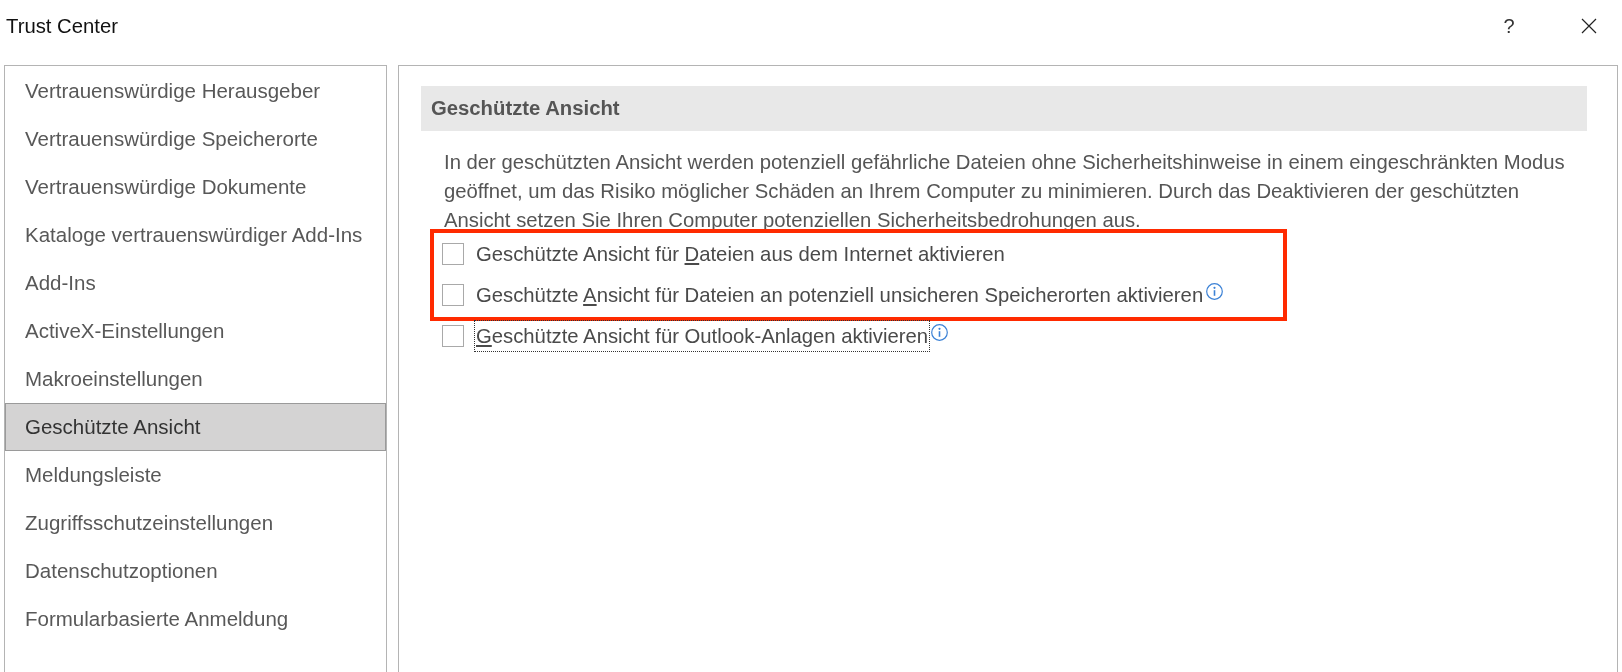 The height and width of the screenshot is (672, 1622). Describe the element at coordinates (195, 427) in the screenshot. I see `sidebar-item: Geschützte Ansicht` at that location.